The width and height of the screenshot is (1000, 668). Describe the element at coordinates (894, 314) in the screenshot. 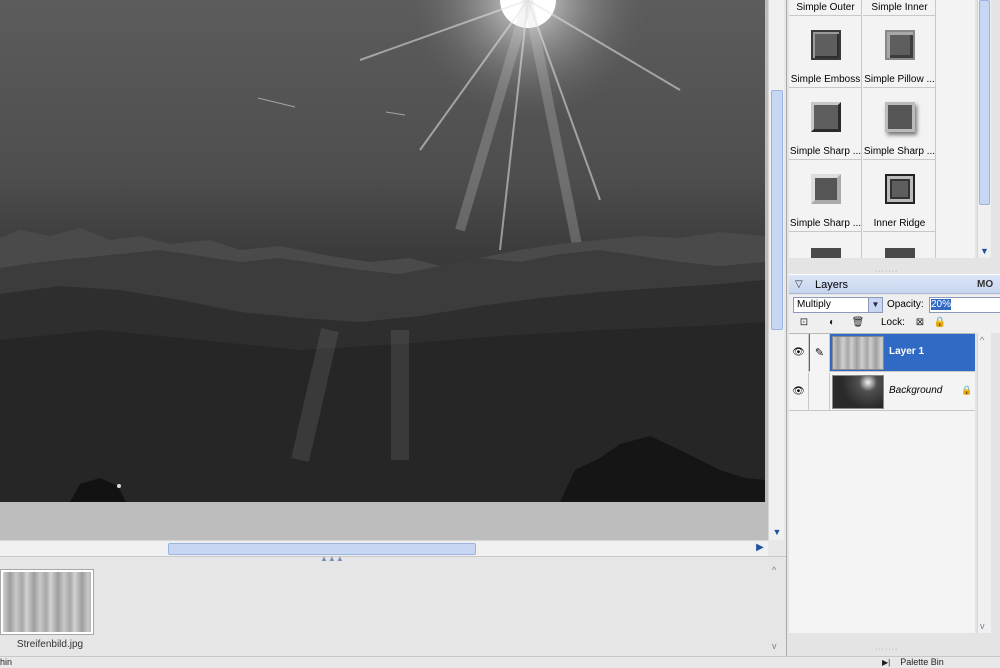

I see `layers-options-bar: Multiply ▼ Opacity: 20% ⊡ ◐ 🗑 Lock: ⊠ 🔒` at that location.